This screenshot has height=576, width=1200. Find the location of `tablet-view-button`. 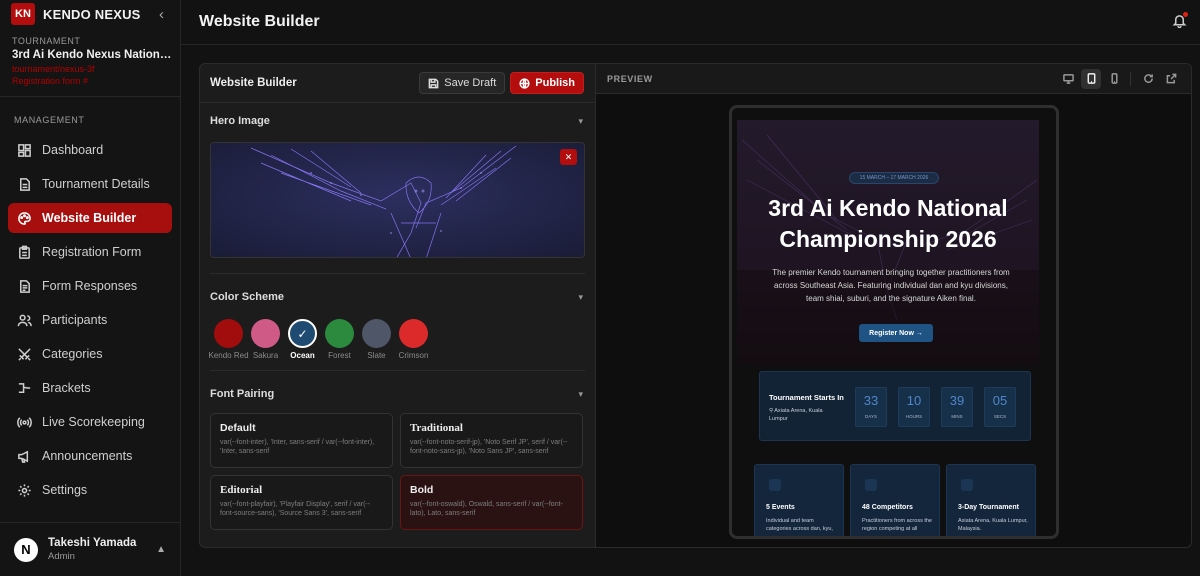

tablet-view-button is located at coordinates (1091, 78).